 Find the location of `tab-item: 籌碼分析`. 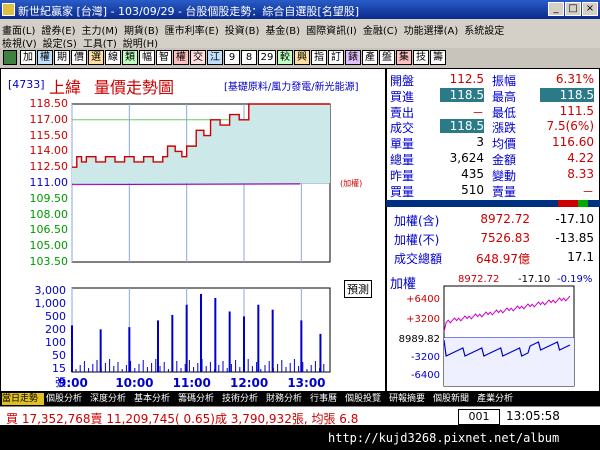

tab-item: 籌碼分析 is located at coordinates (199, 399).